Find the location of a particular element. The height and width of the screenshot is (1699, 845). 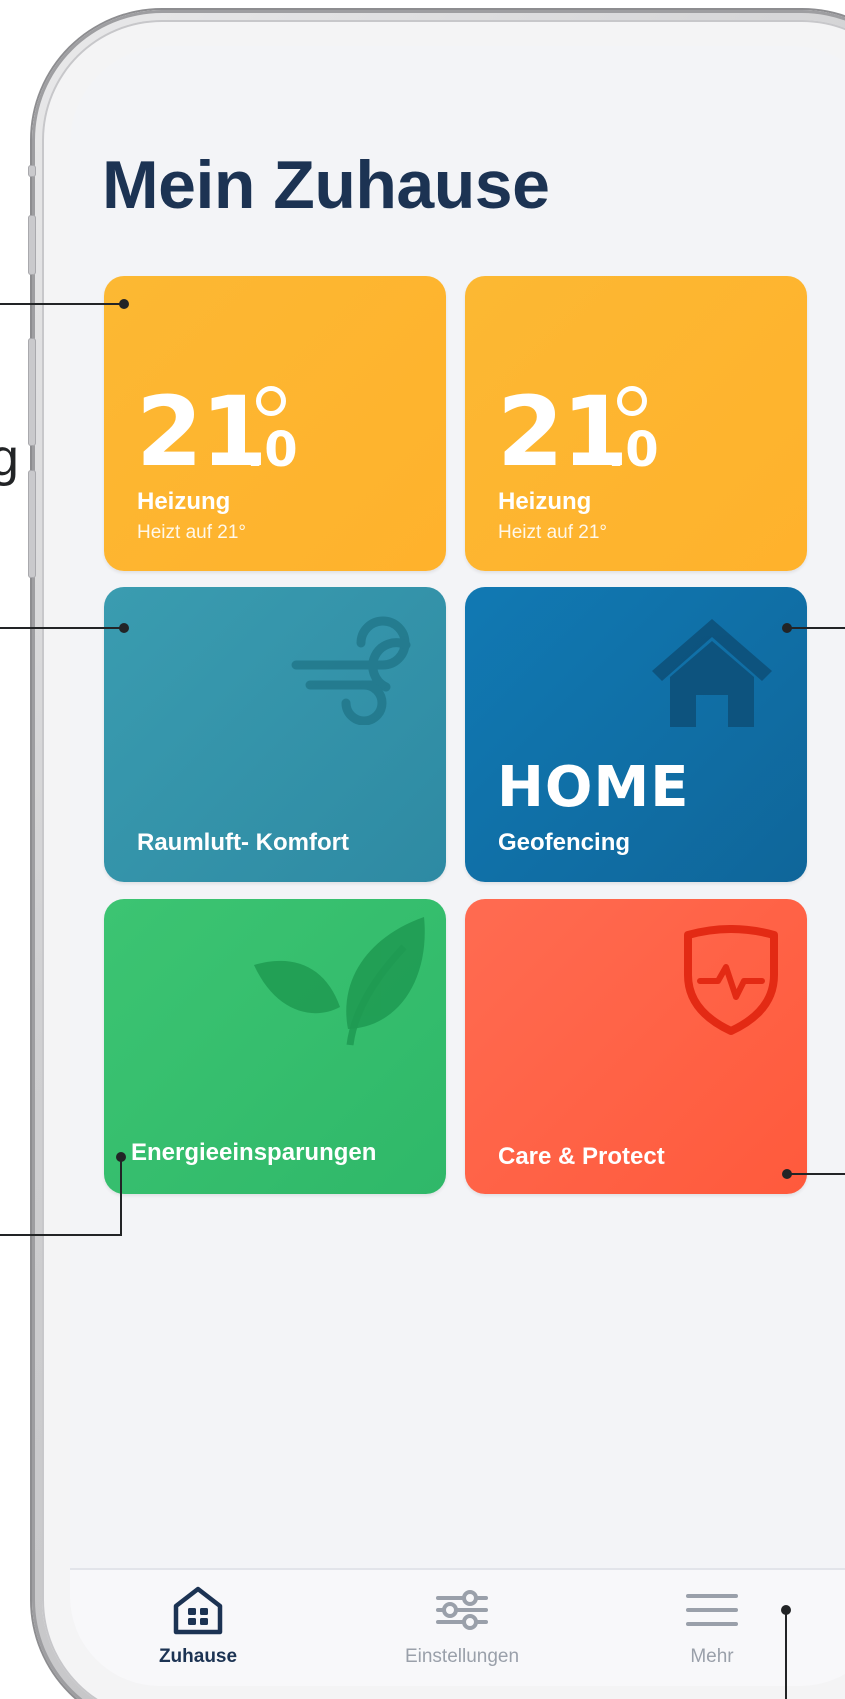

tile-label: Energieeinsparungen is located at coordinates (254, 1152).